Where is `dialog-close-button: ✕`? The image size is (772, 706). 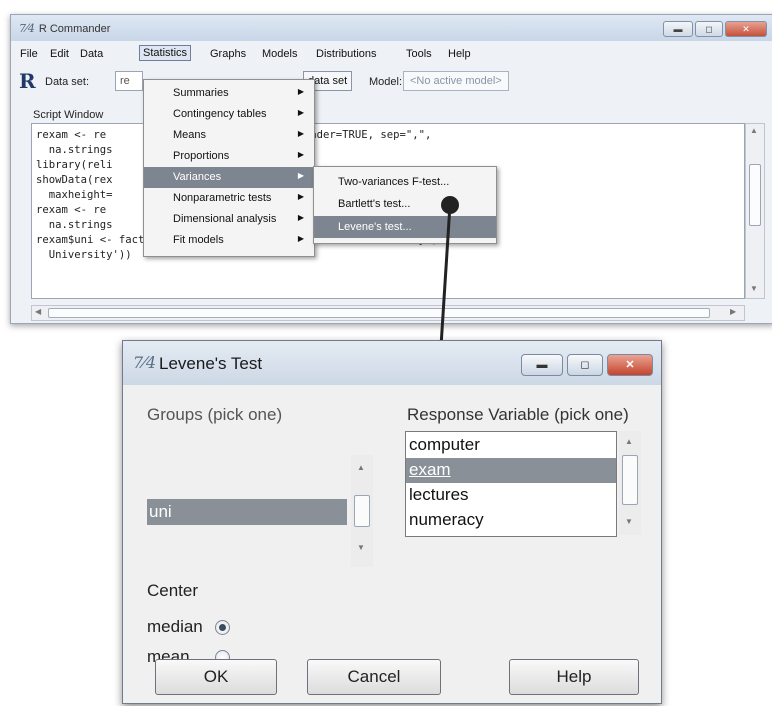
dialog-close-button: ✕ is located at coordinates (630, 365).